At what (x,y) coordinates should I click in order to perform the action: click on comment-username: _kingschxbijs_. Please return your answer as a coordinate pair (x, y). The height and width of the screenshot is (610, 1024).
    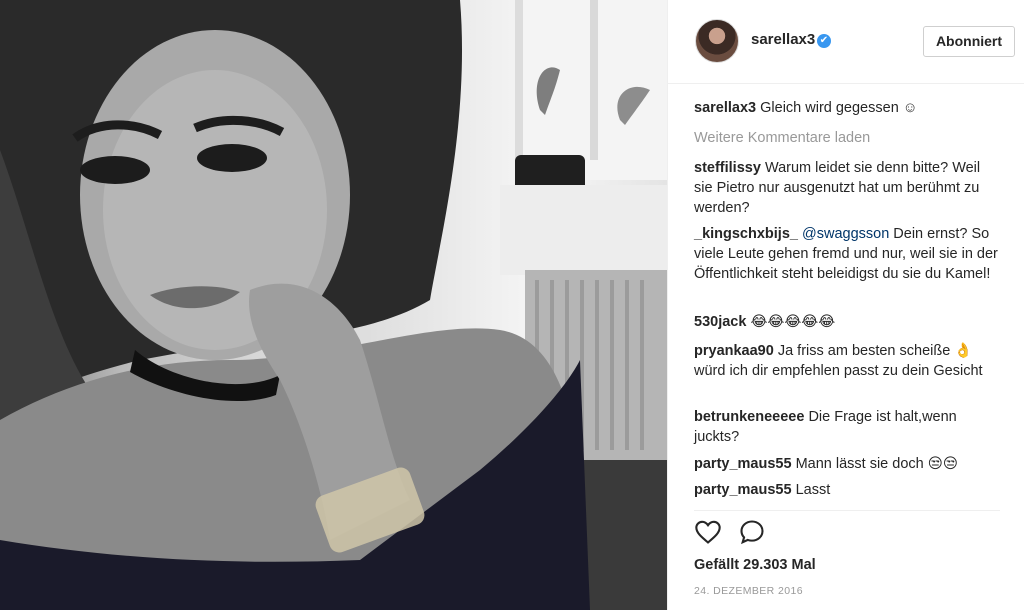
    Looking at the image, I should click on (746, 234).